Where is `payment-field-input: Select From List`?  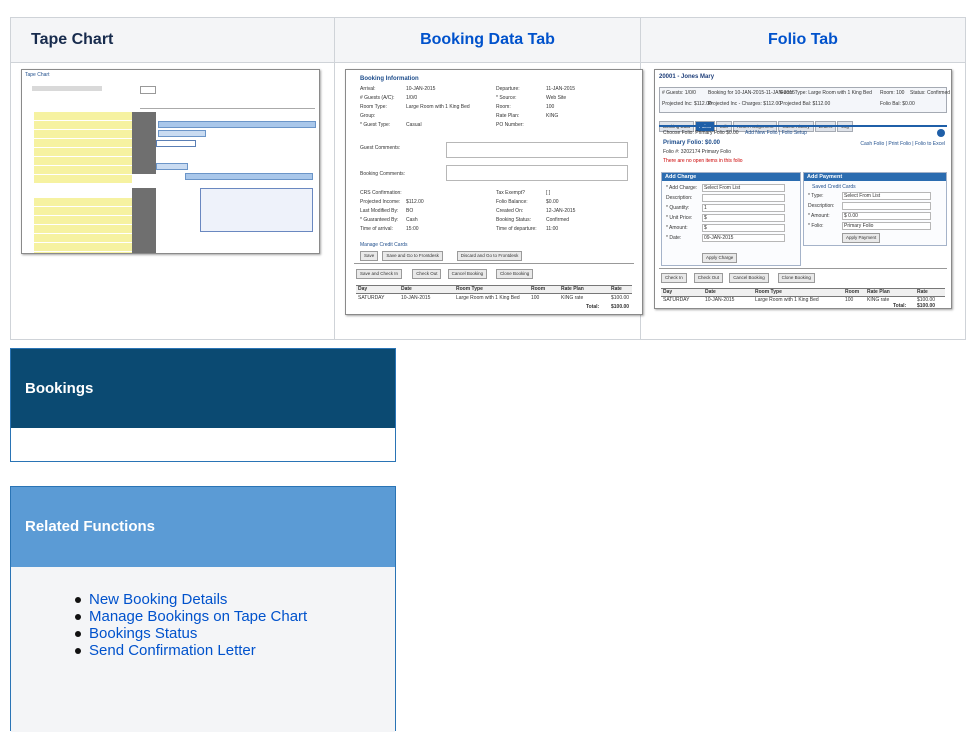
payment-field-input: Select From List is located at coordinates (886, 196).